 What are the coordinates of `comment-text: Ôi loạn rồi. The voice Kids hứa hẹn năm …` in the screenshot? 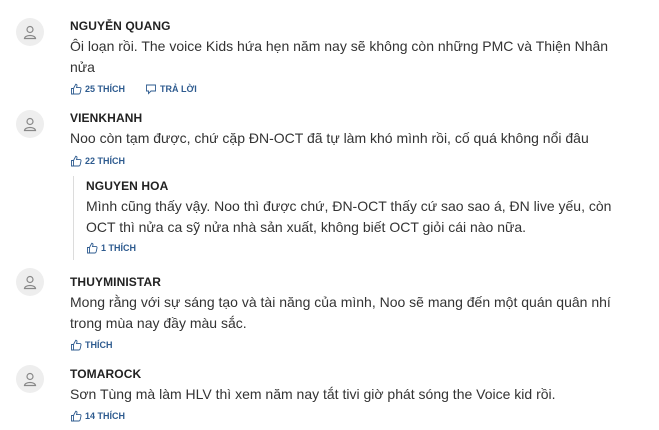 It's located at (339, 56).